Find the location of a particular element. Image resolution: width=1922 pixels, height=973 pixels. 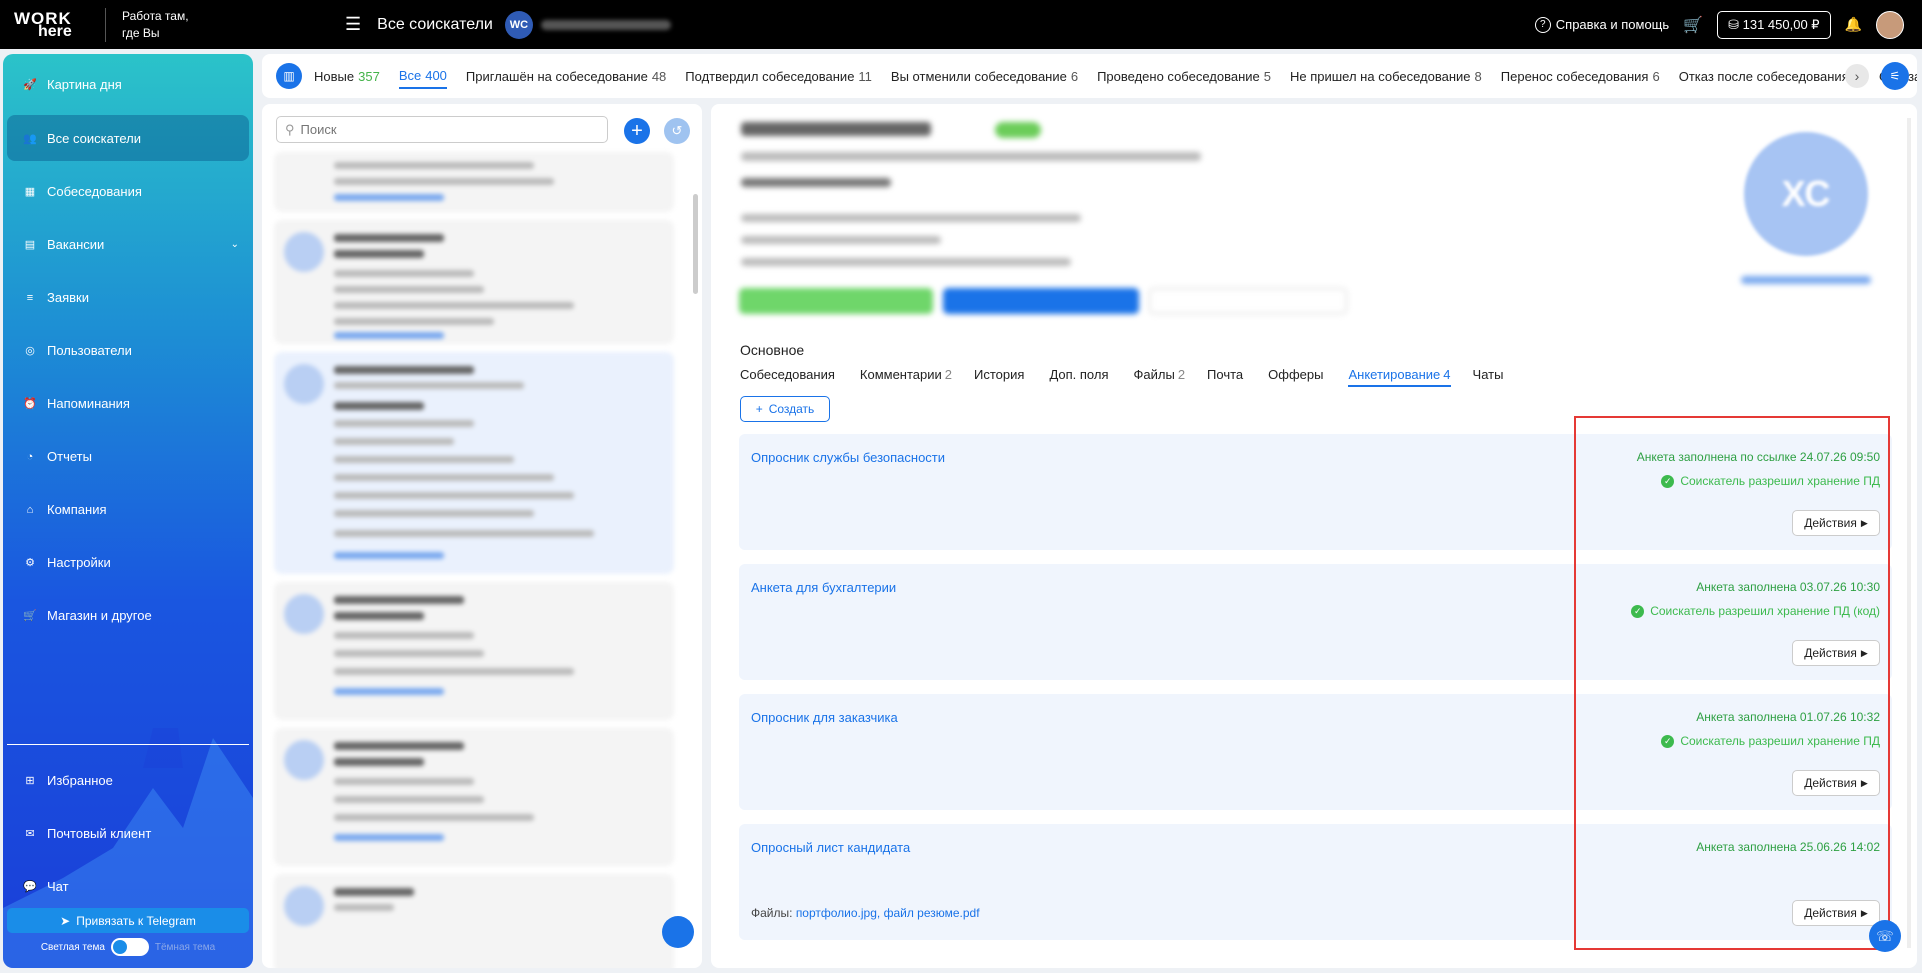

questionnaire-title: Опросник для заказчика is located at coordinates (824, 717).